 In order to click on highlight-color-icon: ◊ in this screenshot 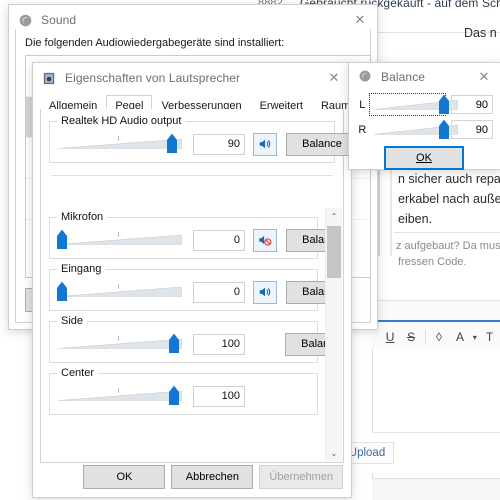, I will do `click(439, 337)`.